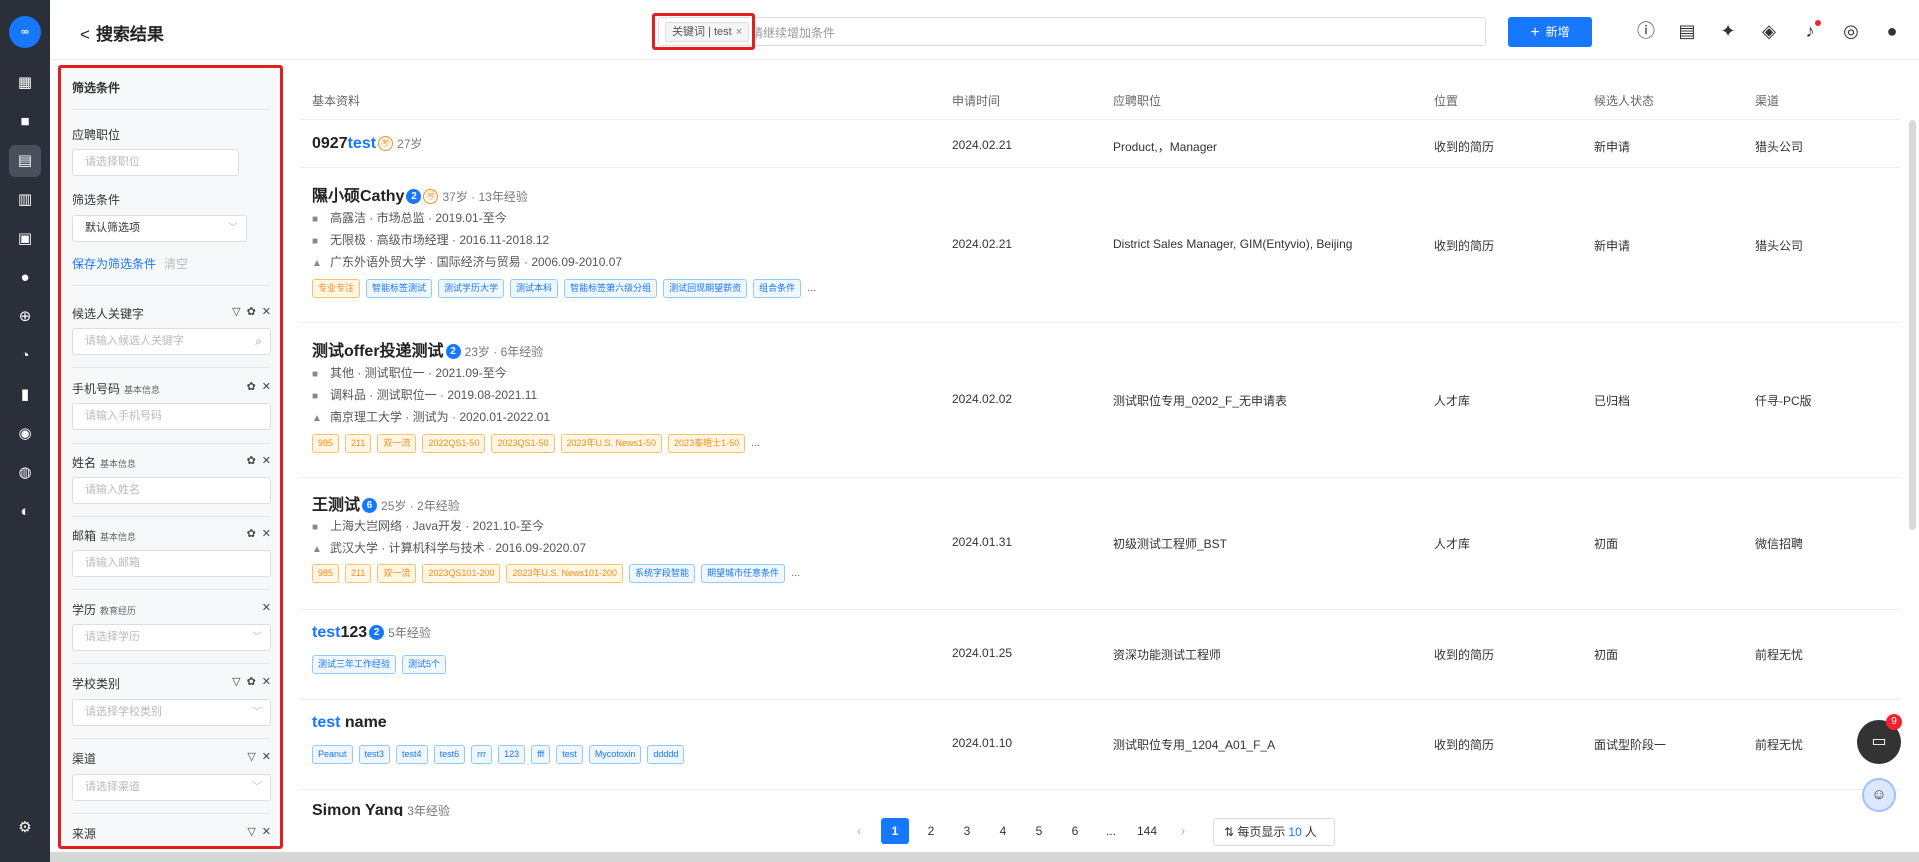 This screenshot has height=862, width=1919. I want to click on search-condition-bar: 关键词 | test × 请继续增加条件, so click(1072, 31).